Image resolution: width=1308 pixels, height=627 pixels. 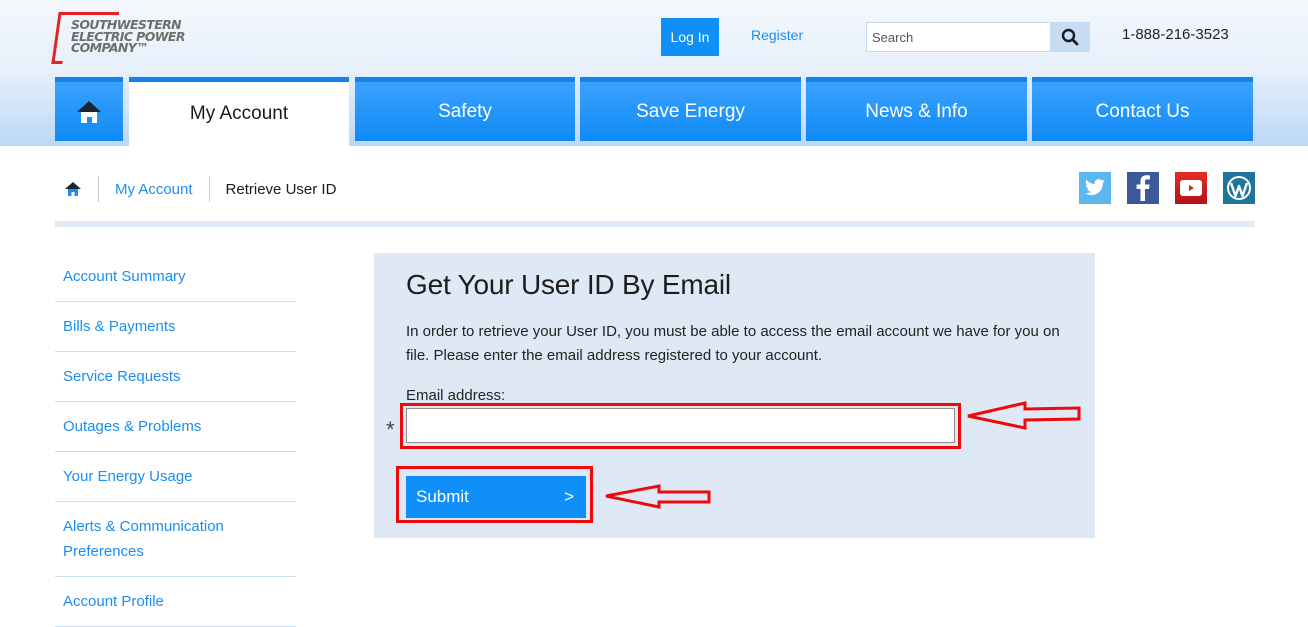 I want to click on sidebar-item-energy-usage: Your Energy Usage, so click(x=175, y=477).